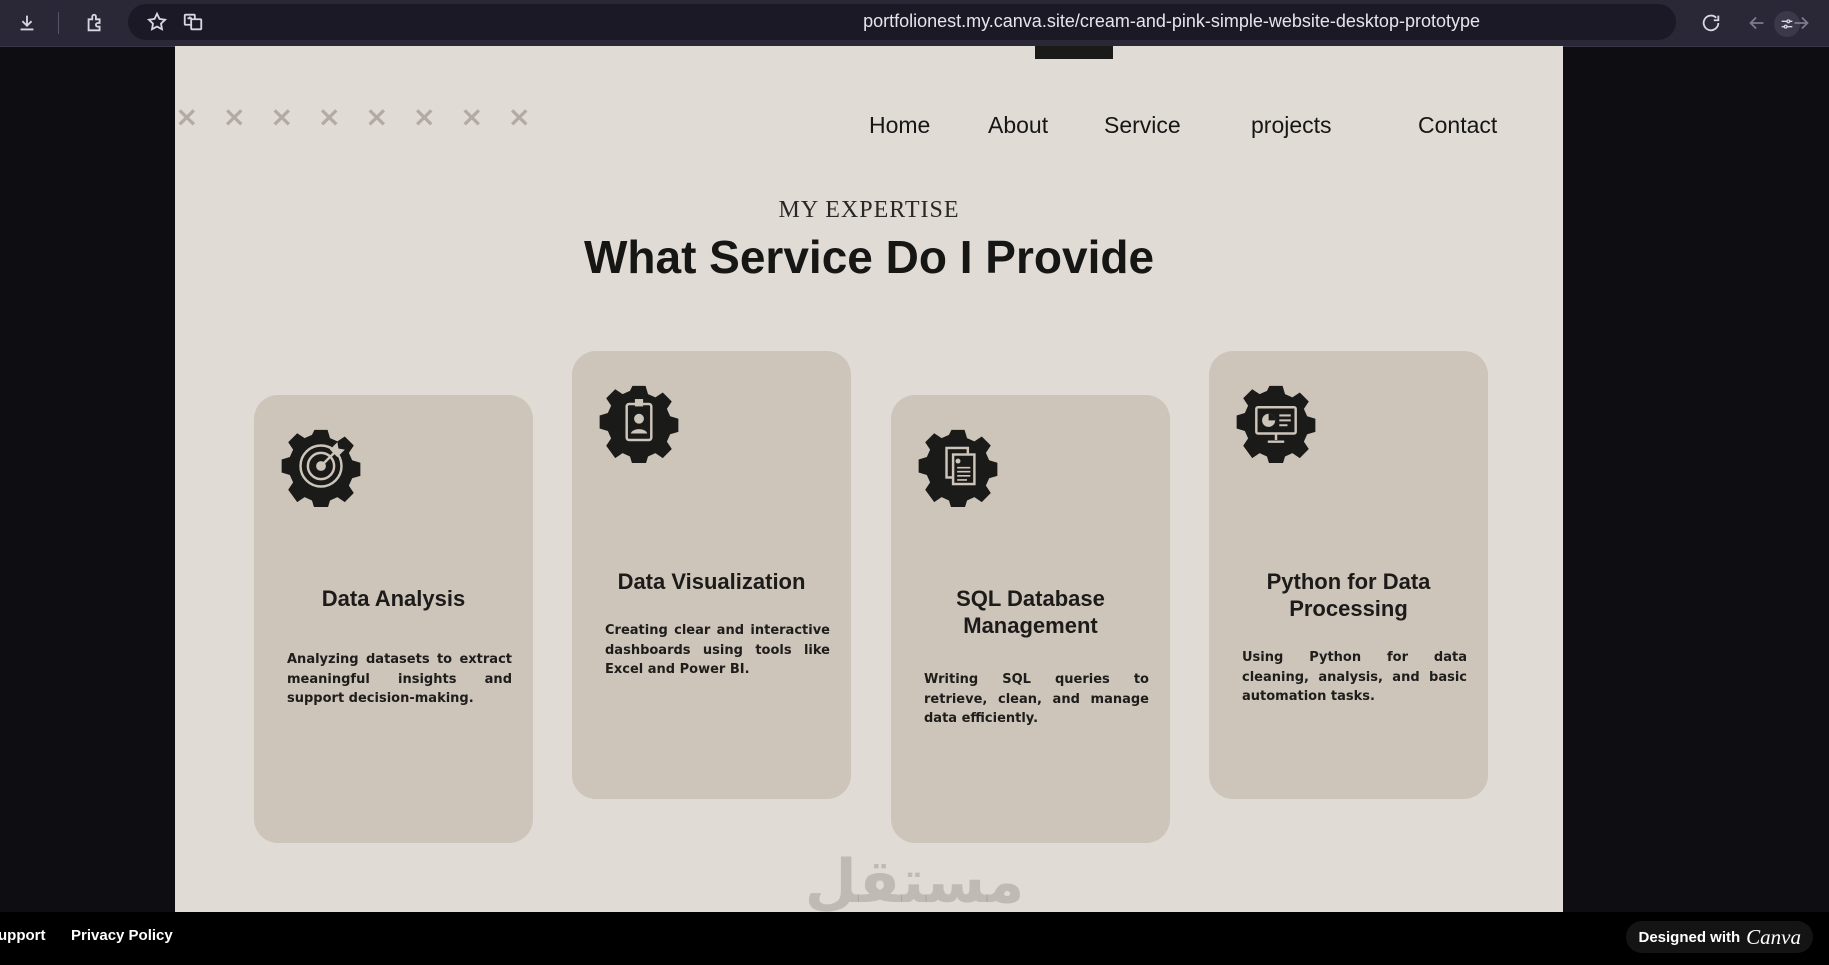 This screenshot has height=965, width=1829. What do you see at coordinates (157, 22) in the screenshot?
I see `bookmark-star-icon` at bounding box center [157, 22].